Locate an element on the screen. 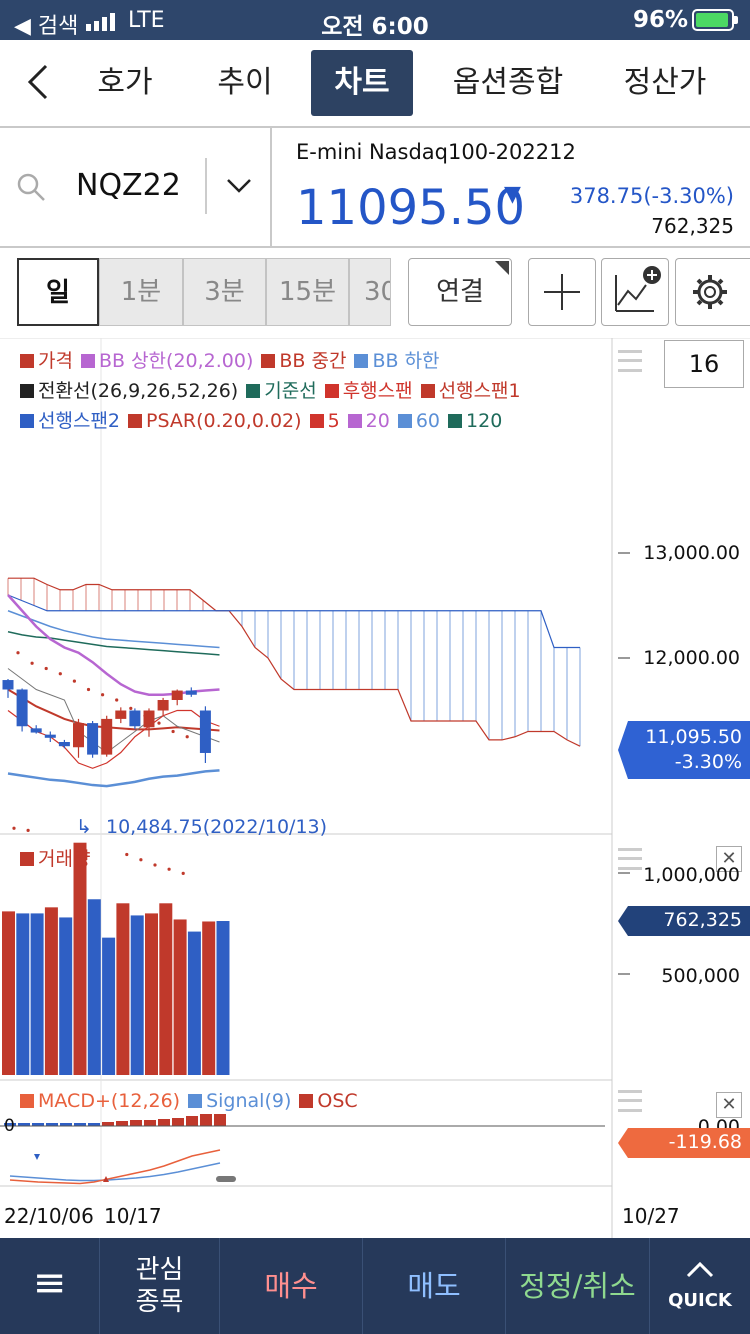 The image size is (750, 1334). date-axis-label: 10/17 is located at coordinates (133, 1216).